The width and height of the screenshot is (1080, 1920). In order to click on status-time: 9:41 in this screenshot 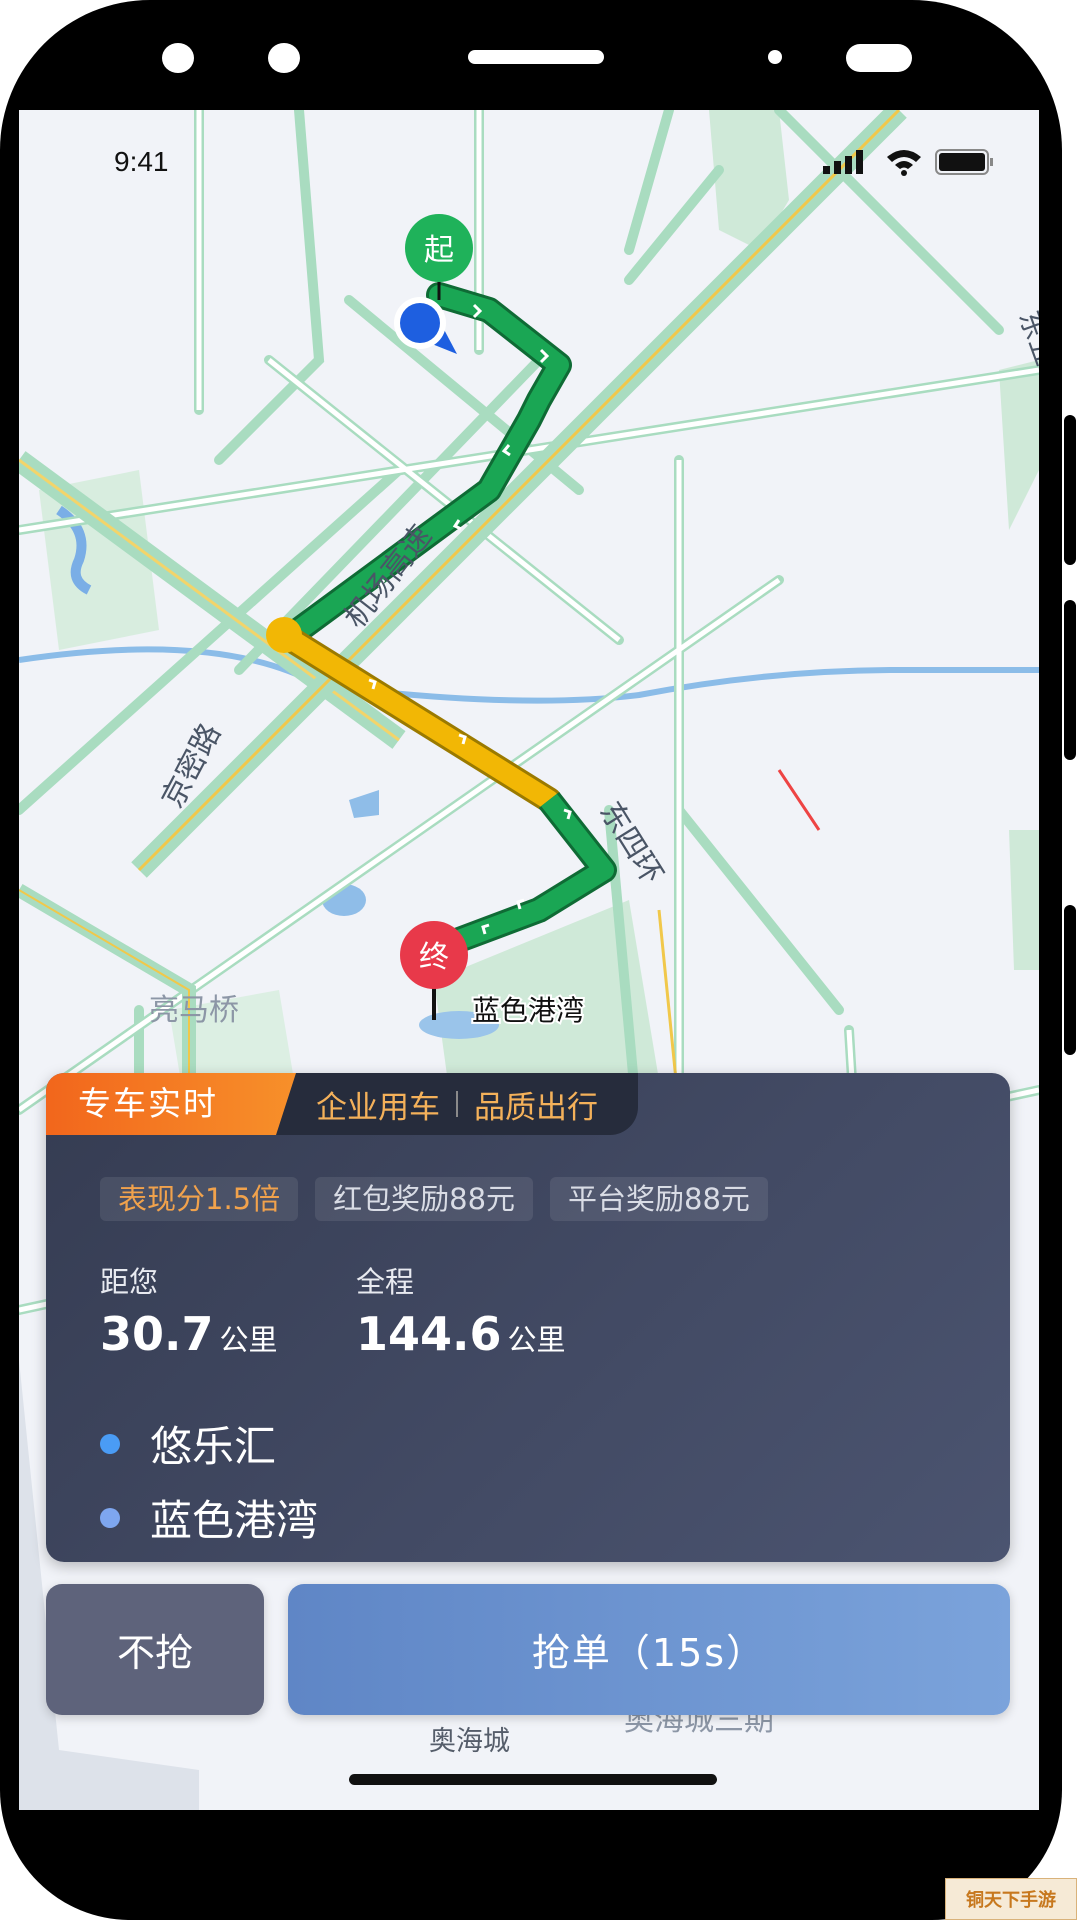, I will do `click(141, 161)`.